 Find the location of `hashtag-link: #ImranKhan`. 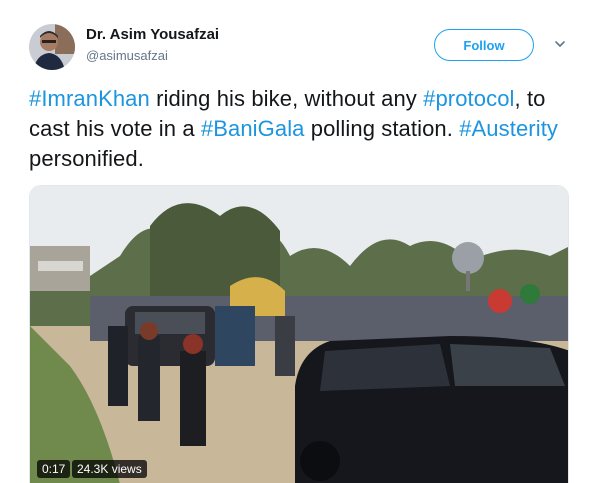

hashtag-link: #ImranKhan is located at coordinates (89, 98).